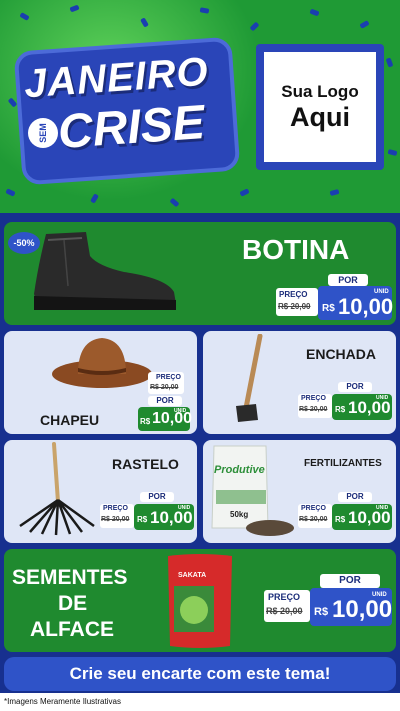  Describe the element at coordinates (131, 127) in the screenshot. I see `title-line2: CRISE` at that location.